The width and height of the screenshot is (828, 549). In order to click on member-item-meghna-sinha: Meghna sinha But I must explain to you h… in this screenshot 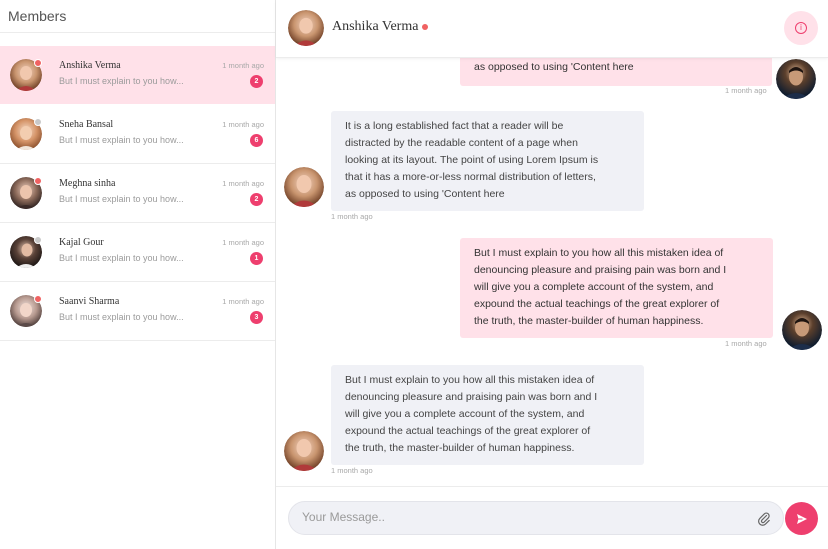, I will do `click(137, 193)`.